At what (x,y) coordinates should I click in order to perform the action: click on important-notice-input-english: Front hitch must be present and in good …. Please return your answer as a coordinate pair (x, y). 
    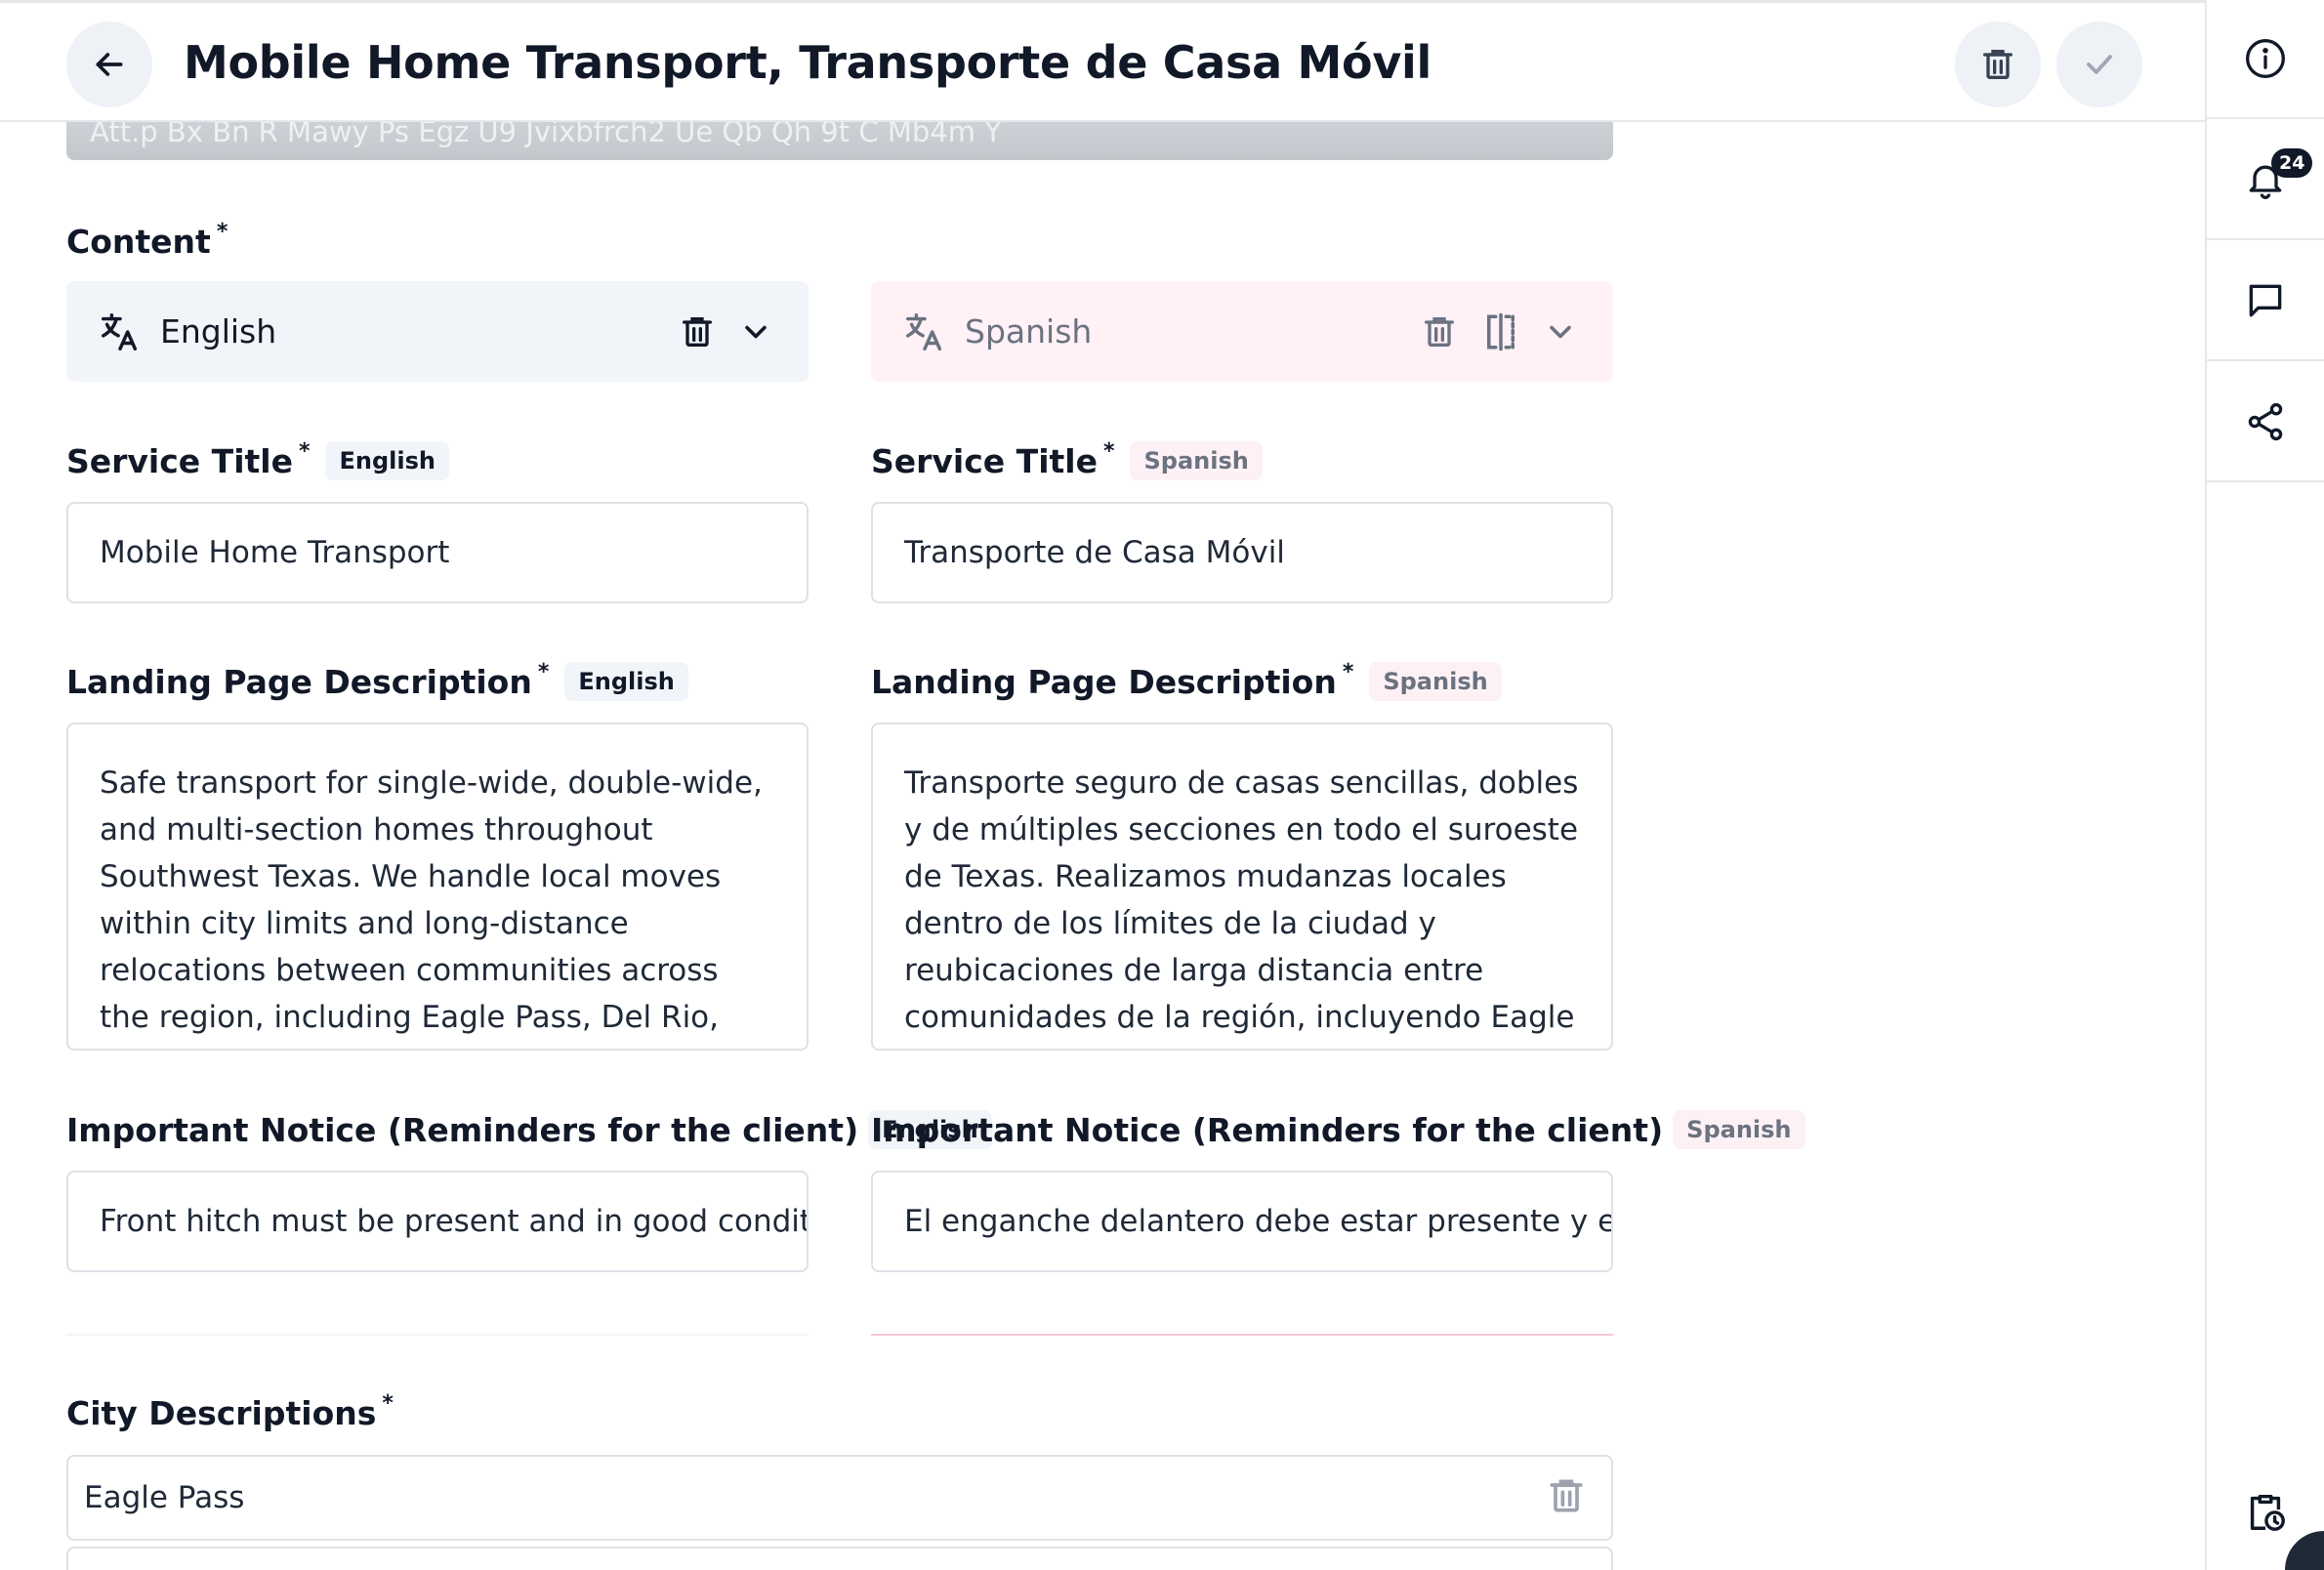
    Looking at the image, I should click on (437, 1221).